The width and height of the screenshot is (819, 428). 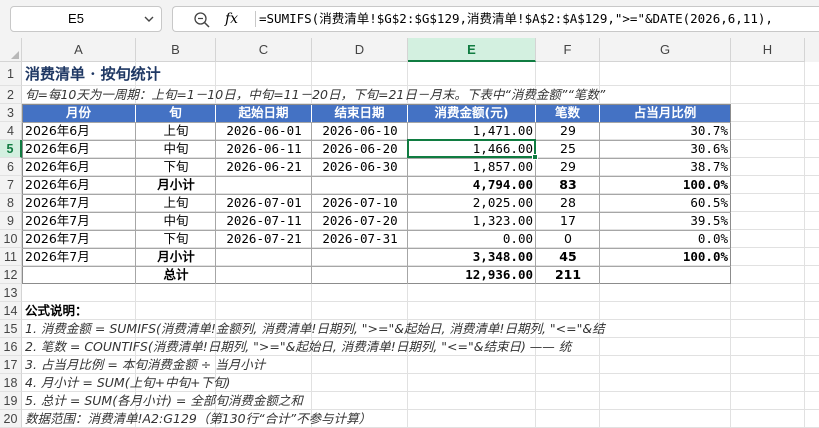 What do you see at coordinates (149, 19) in the screenshot?
I see `chevron-down-icon` at bounding box center [149, 19].